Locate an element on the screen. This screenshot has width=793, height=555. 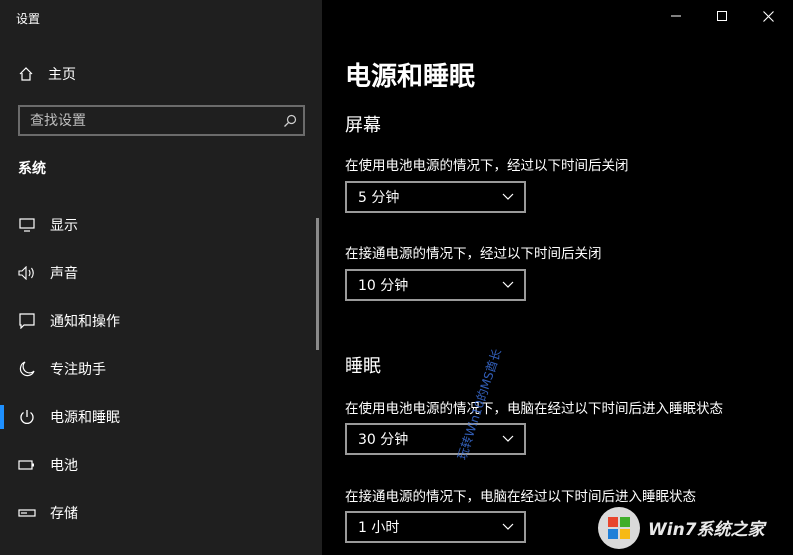
home-icon is located at coordinates (26, 74).